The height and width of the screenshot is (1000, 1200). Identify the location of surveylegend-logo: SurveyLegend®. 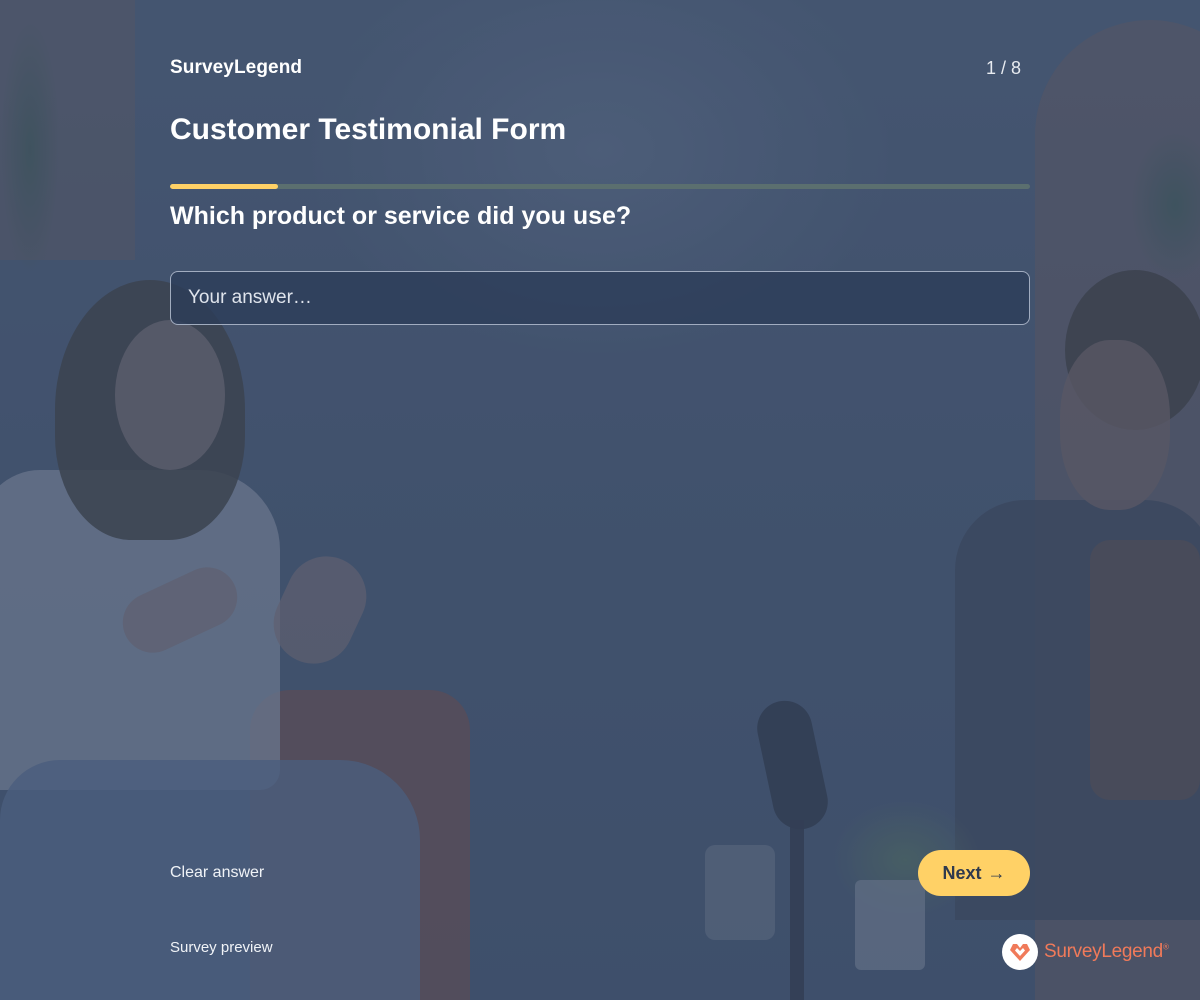
(1085, 952).